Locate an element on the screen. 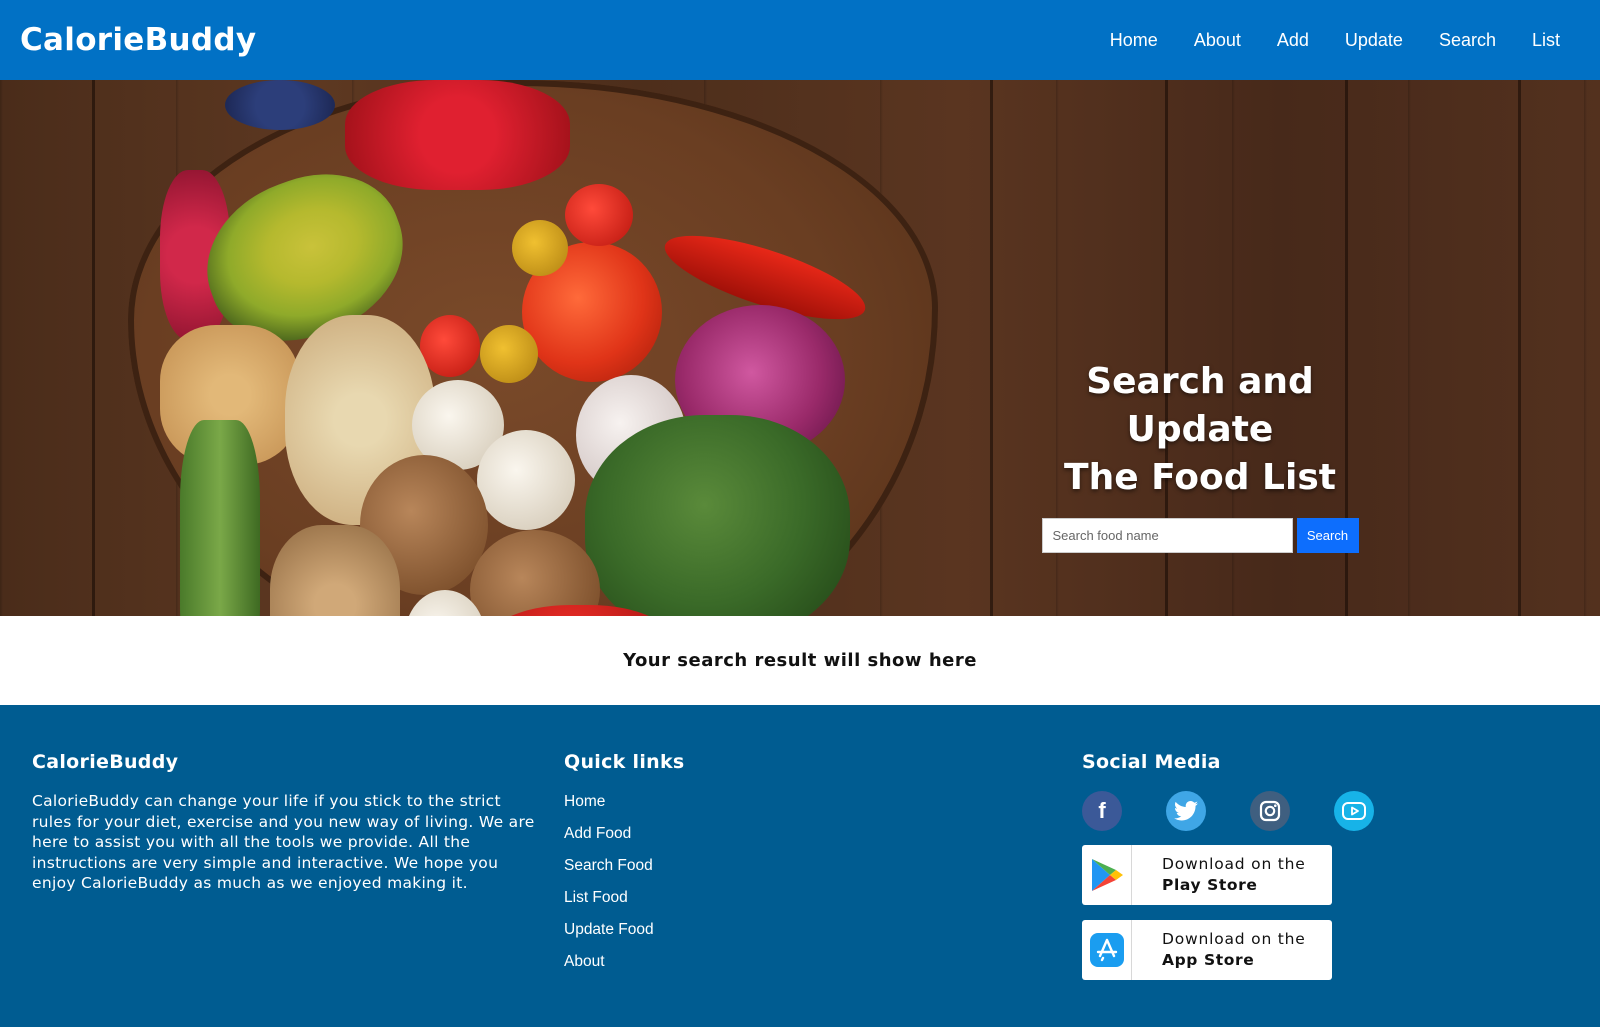  ginger-image is located at coordinates (335, 570).